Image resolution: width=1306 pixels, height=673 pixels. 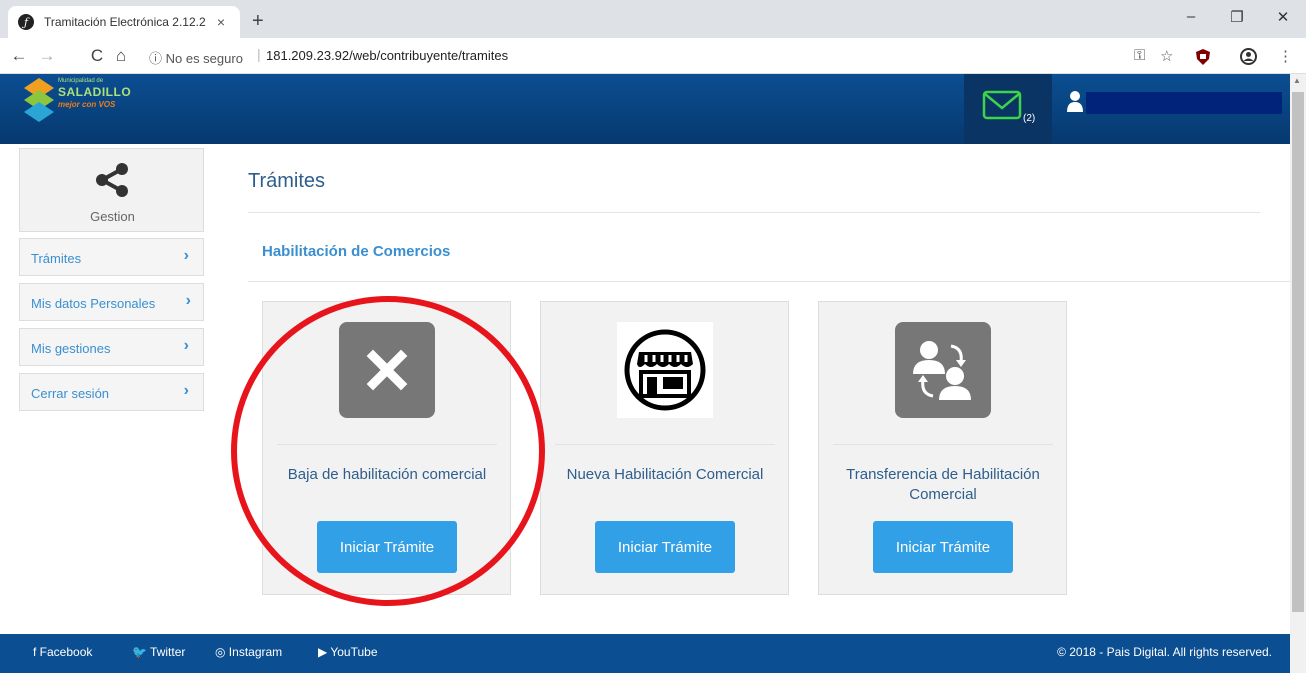 What do you see at coordinates (111, 347) in the screenshot?
I see `sidebar-item-mis-gestiones: Mis gestiones ›` at bounding box center [111, 347].